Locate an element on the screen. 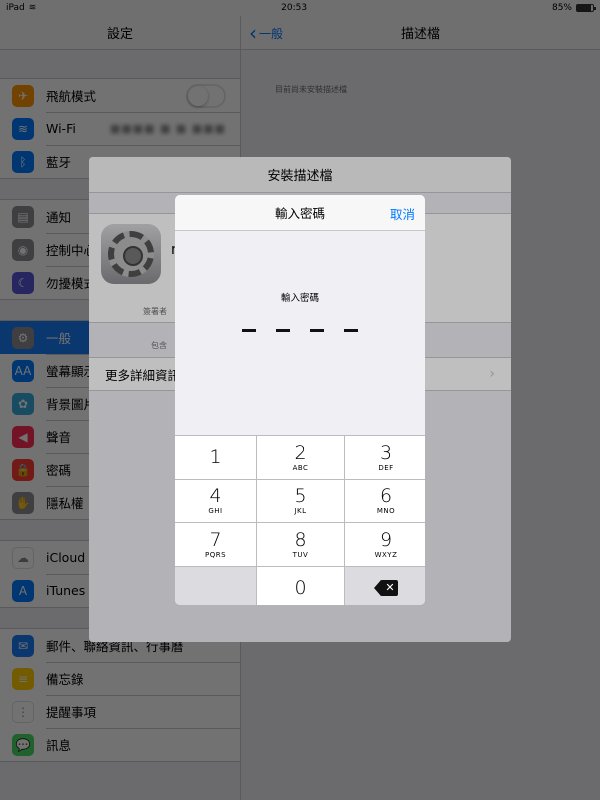 The height and width of the screenshot is (800, 600). keypad-key-7: 7 PQRS is located at coordinates (215, 544).